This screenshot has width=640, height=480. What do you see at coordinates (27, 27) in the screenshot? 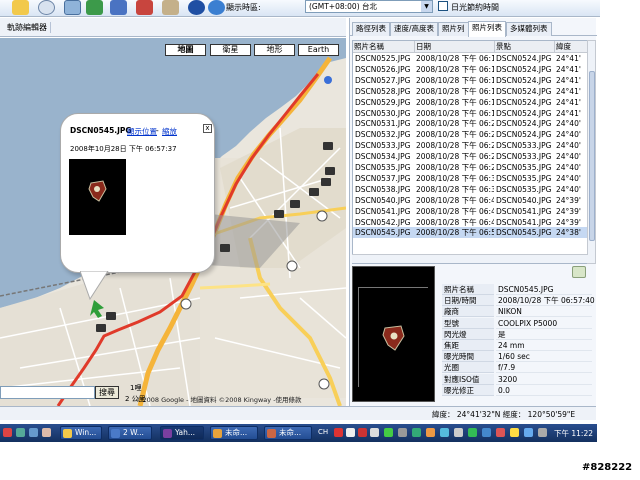
I see `tab-track-editor: 軌跡編輯器` at bounding box center [27, 27].